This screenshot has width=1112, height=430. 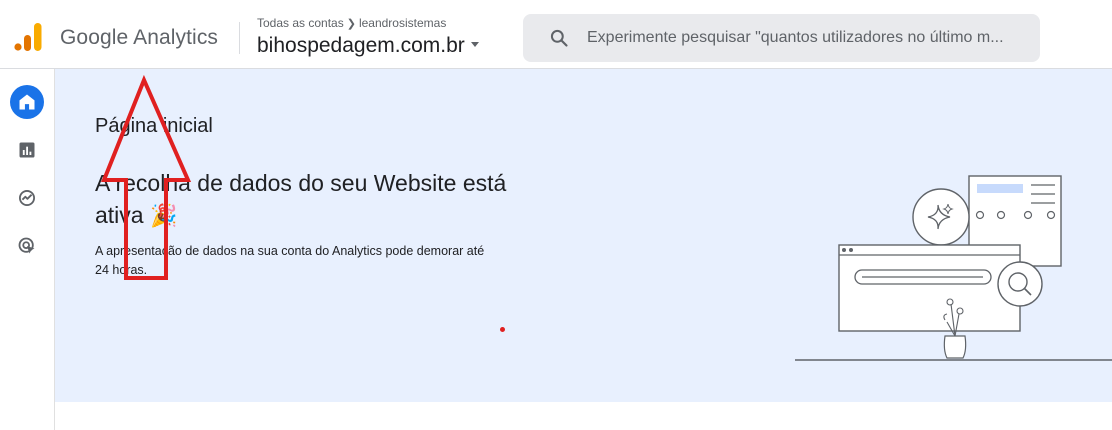 I want to click on chevron-right-icon: ❯, so click(x=351, y=24).